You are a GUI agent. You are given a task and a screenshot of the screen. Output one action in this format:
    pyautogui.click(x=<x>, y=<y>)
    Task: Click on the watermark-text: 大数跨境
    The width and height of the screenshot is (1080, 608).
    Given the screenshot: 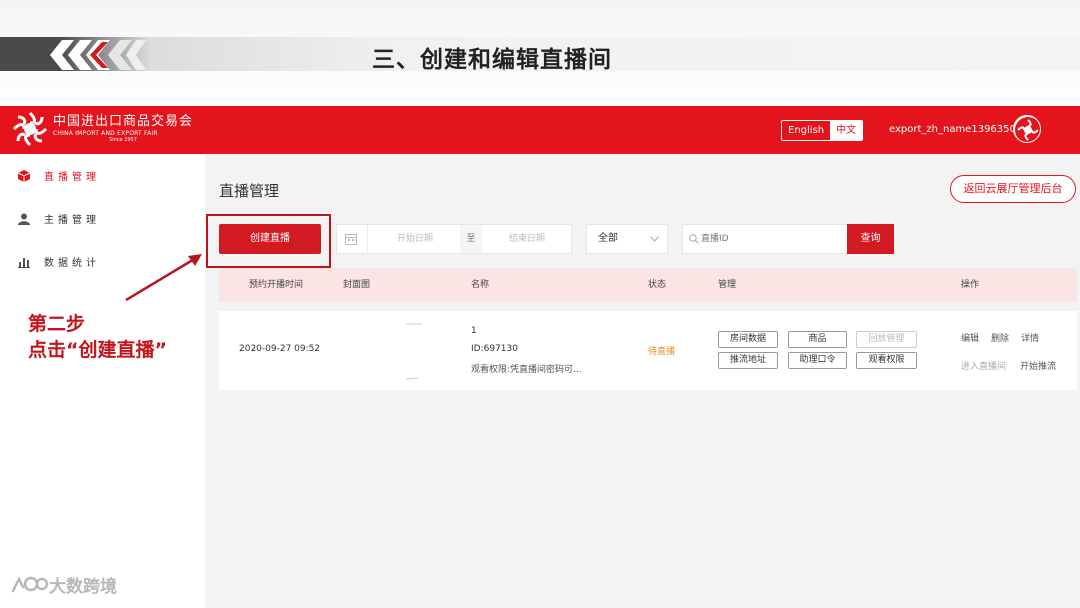 What is the action you would take?
    pyautogui.click(x=83, y=587)
    